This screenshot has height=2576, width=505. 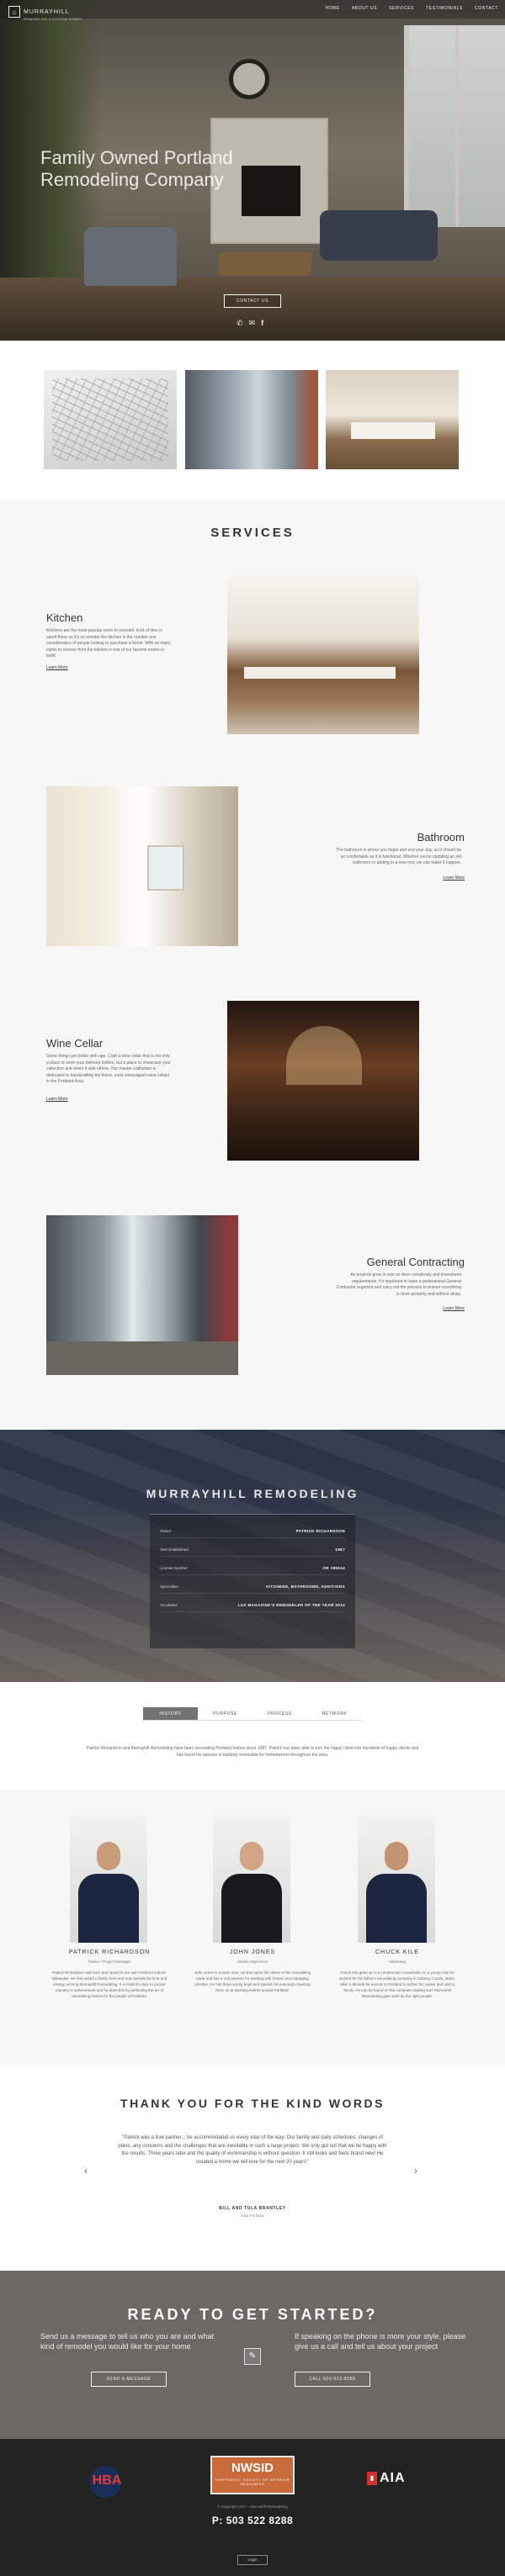 What do you see at coordinates (333, 1568) in the screenshot?
I see `fact-value: OR #85044` at bounding box center [333, 1568].